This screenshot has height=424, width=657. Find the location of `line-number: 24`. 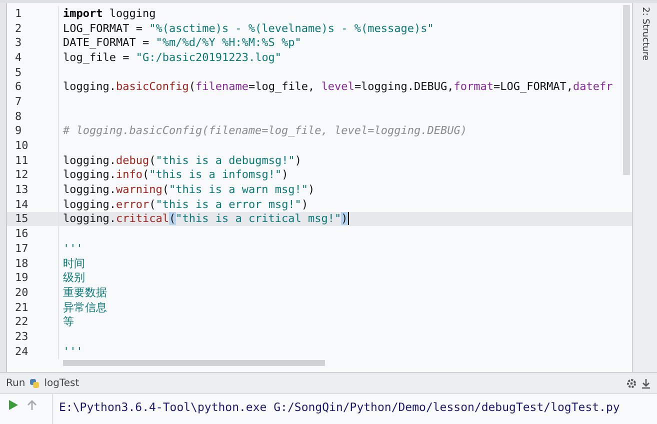

line-number: 24 is located at coordinates (22, 351).